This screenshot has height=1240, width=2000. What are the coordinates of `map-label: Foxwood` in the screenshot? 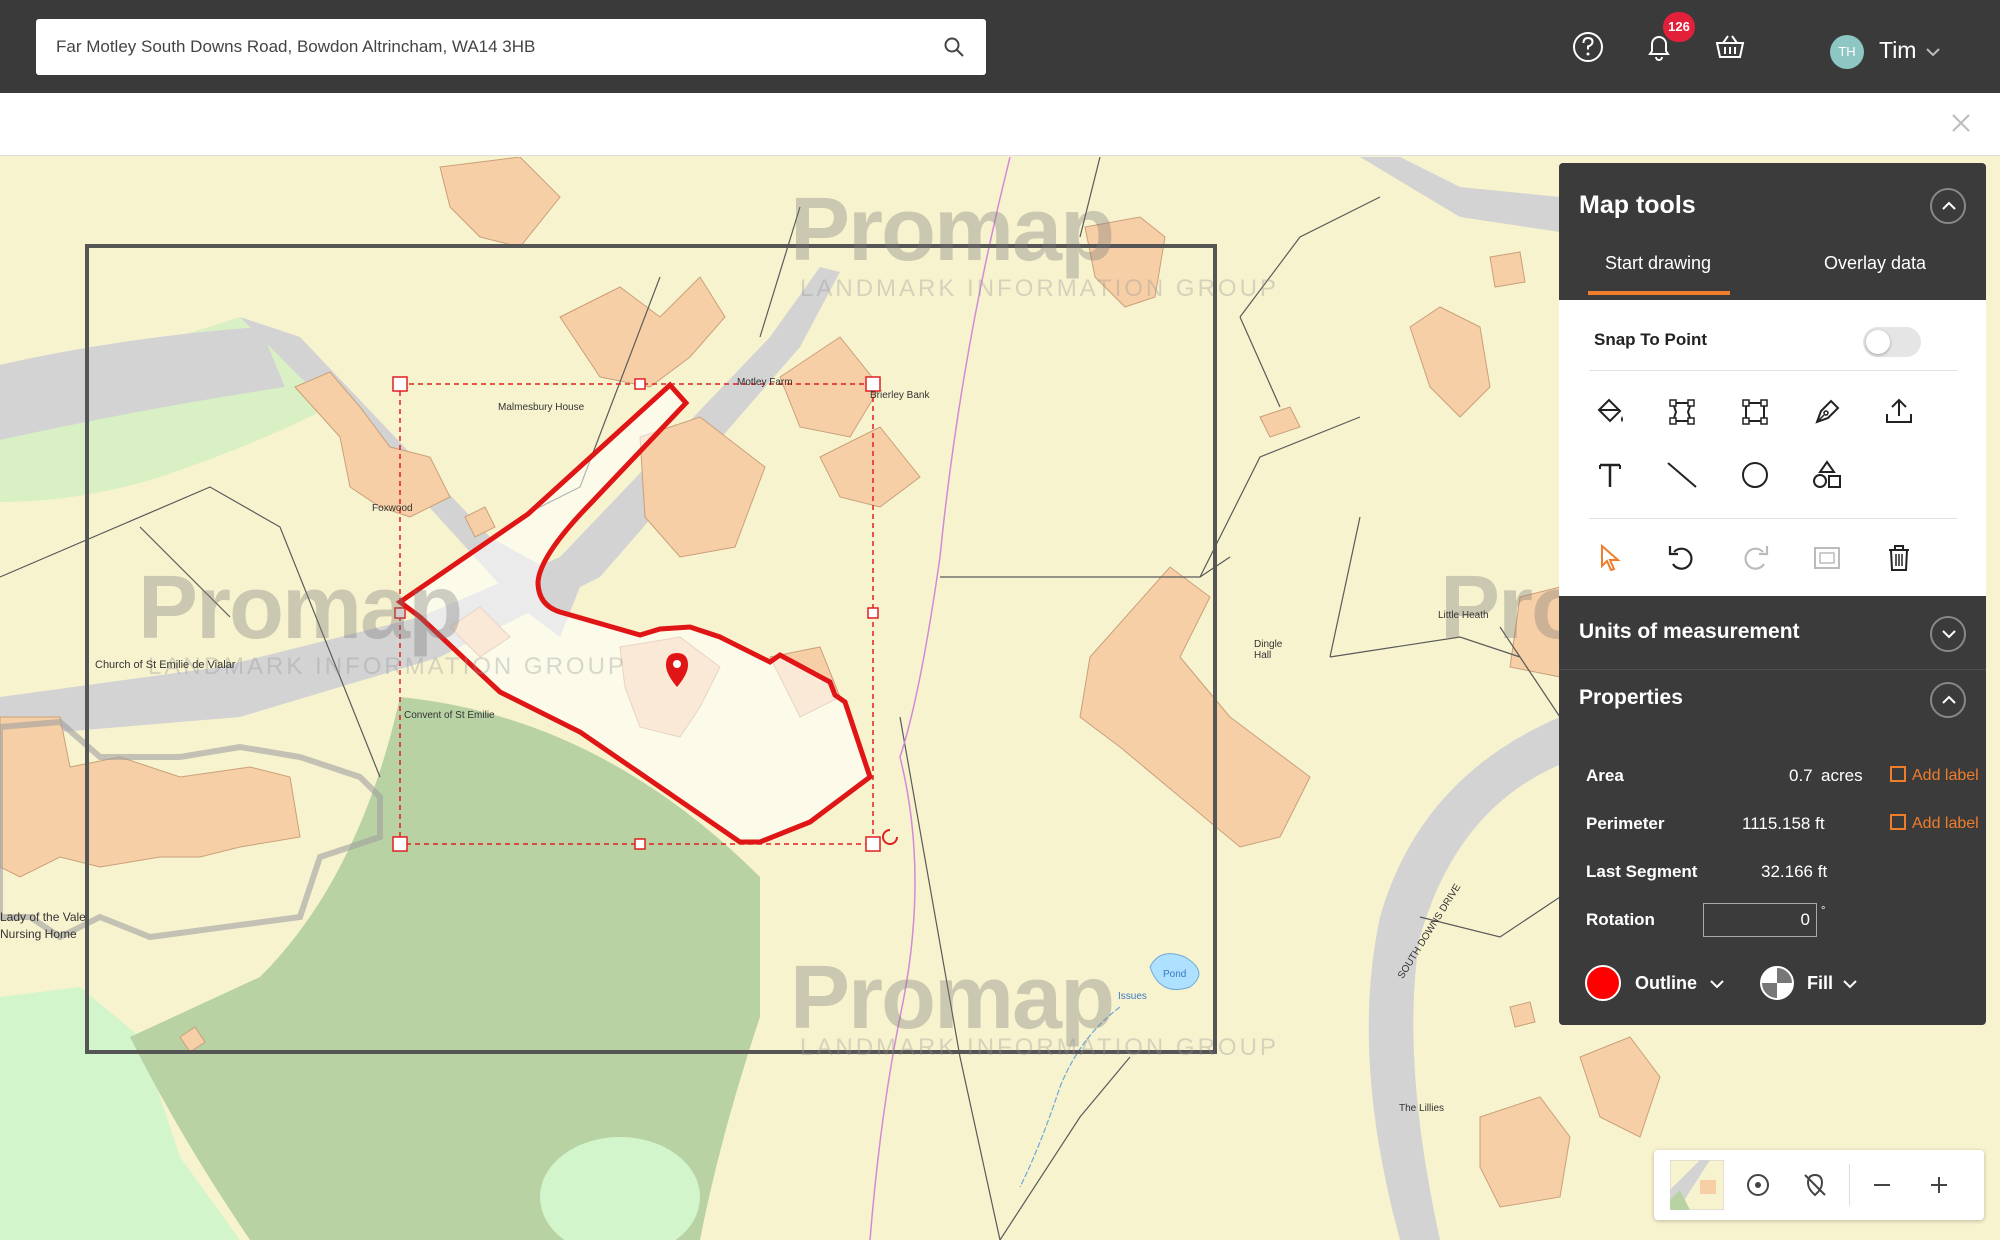 It's located at (392, 508).